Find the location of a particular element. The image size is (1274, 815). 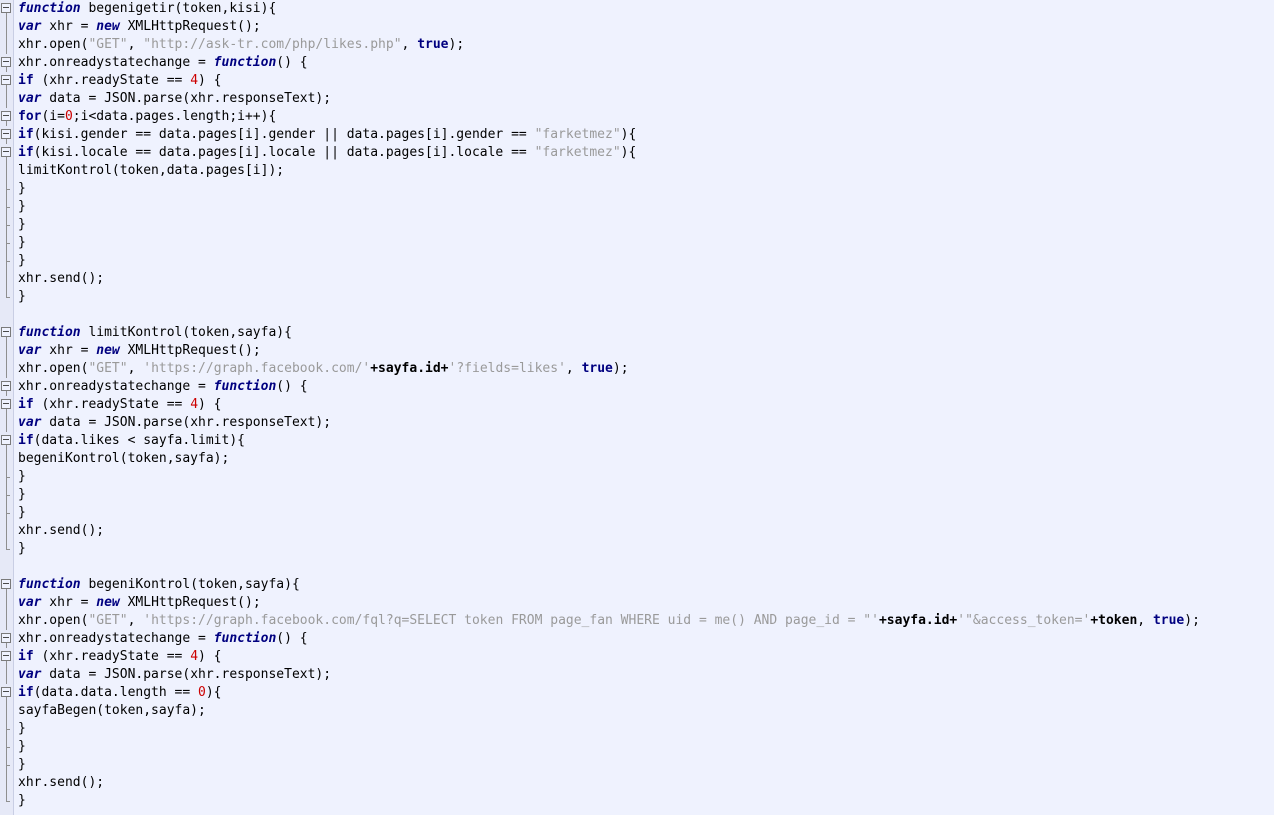

code-line: for(i=0;i<data.pages.length;i++){ is located at coordinates (644, 117).